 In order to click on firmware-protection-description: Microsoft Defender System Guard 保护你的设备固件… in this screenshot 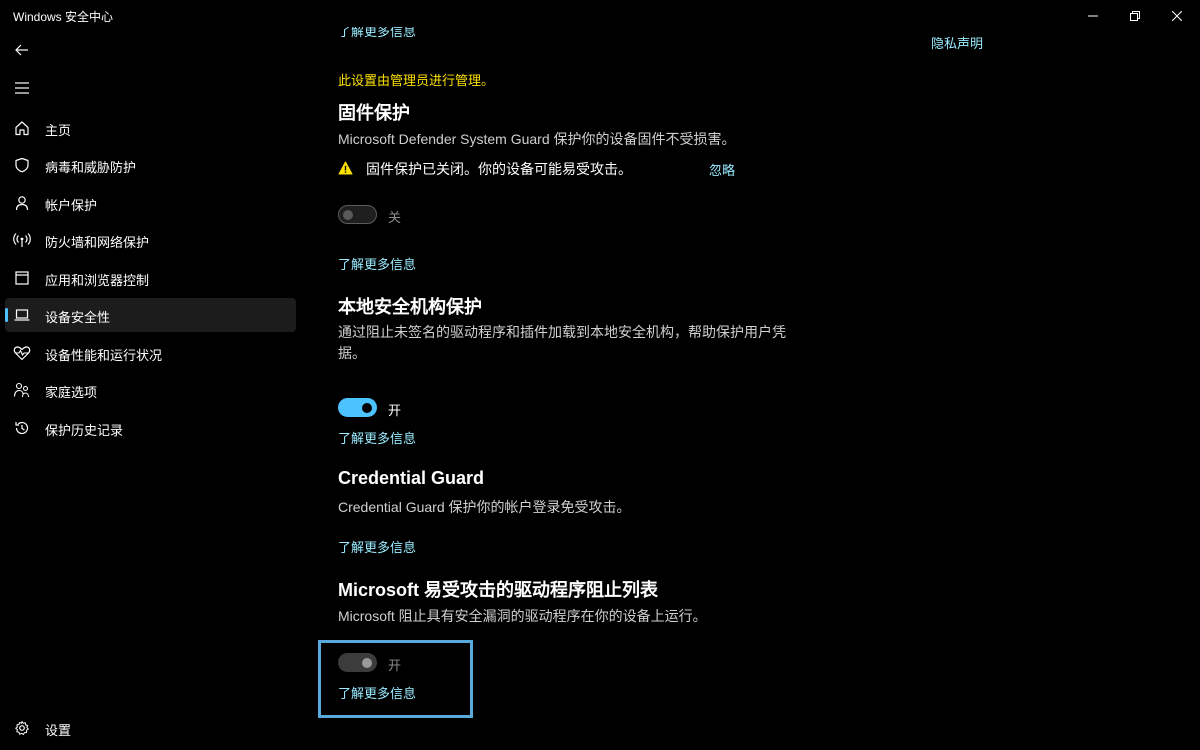, I will do `click(537, 139)`.